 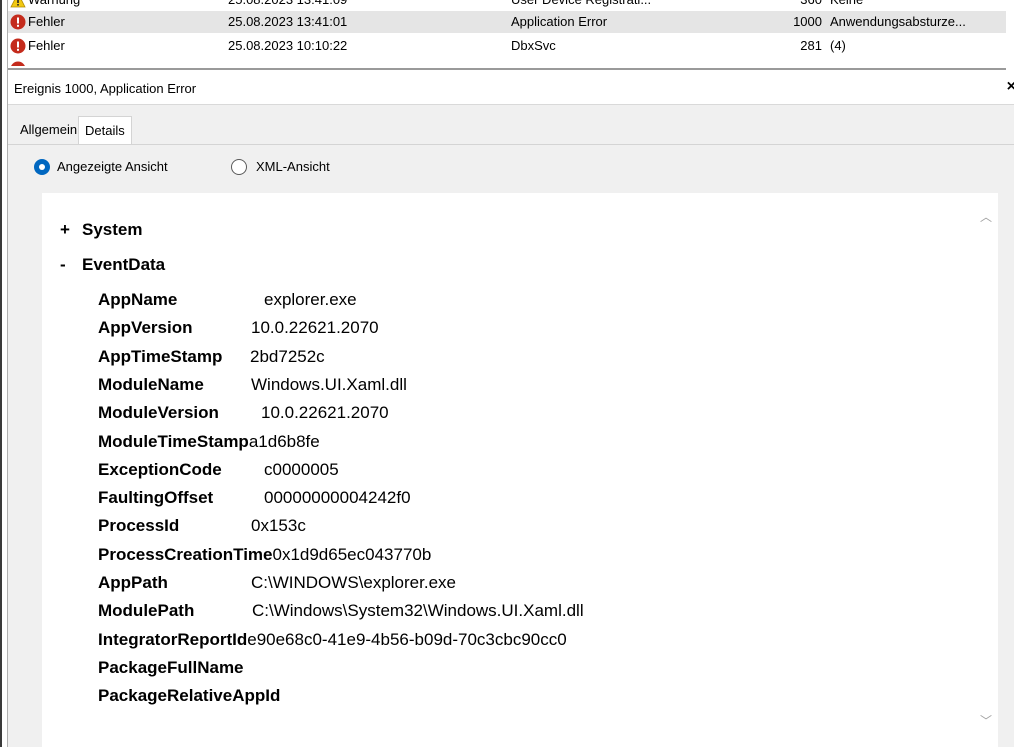 What do you see at coordinates (185, 554) in the screenshot?
I see `field-name: ProcessCreationTime` at bounding box center [185, 554].